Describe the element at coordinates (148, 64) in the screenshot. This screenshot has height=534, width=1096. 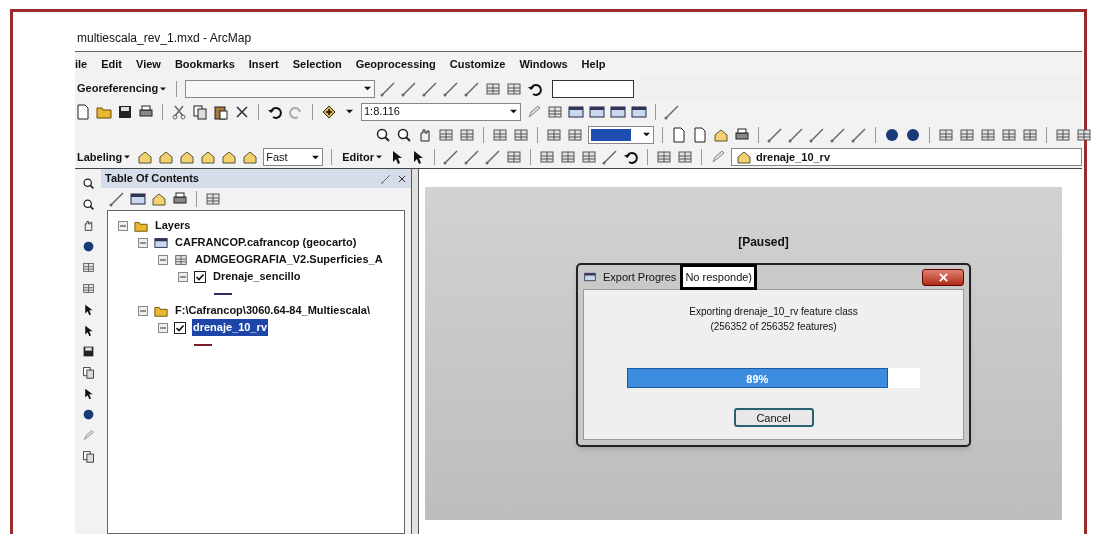
I see `menu-item: View` at that location.